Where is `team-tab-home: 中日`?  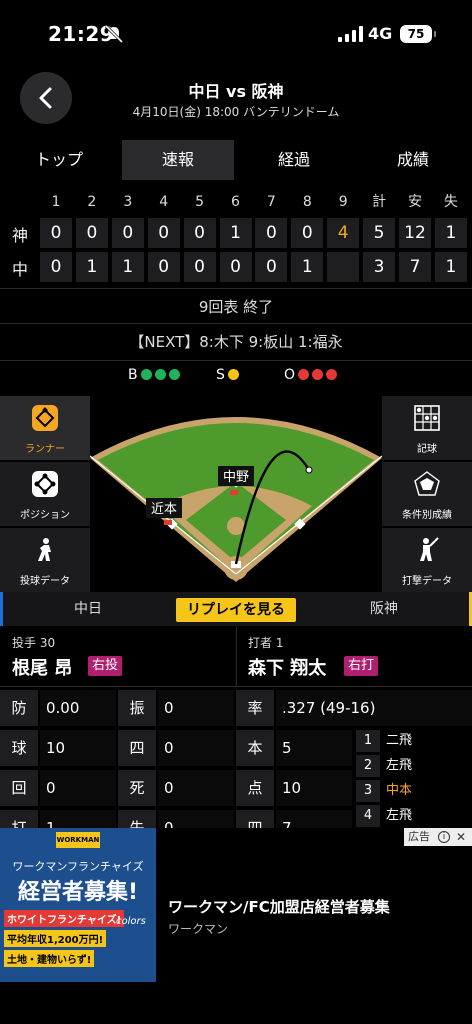
team-tab-home: 中日 is located at coordinates (88, 609).